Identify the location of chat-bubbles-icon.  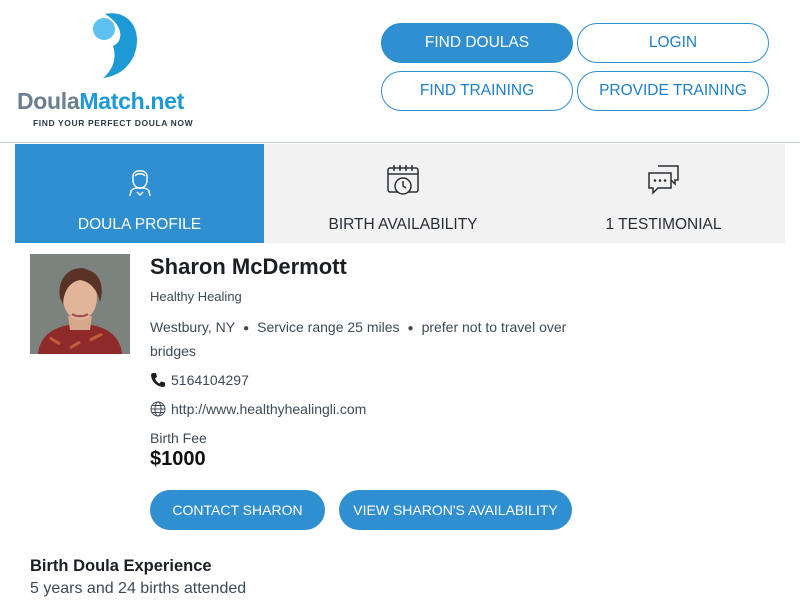
(663, 180).